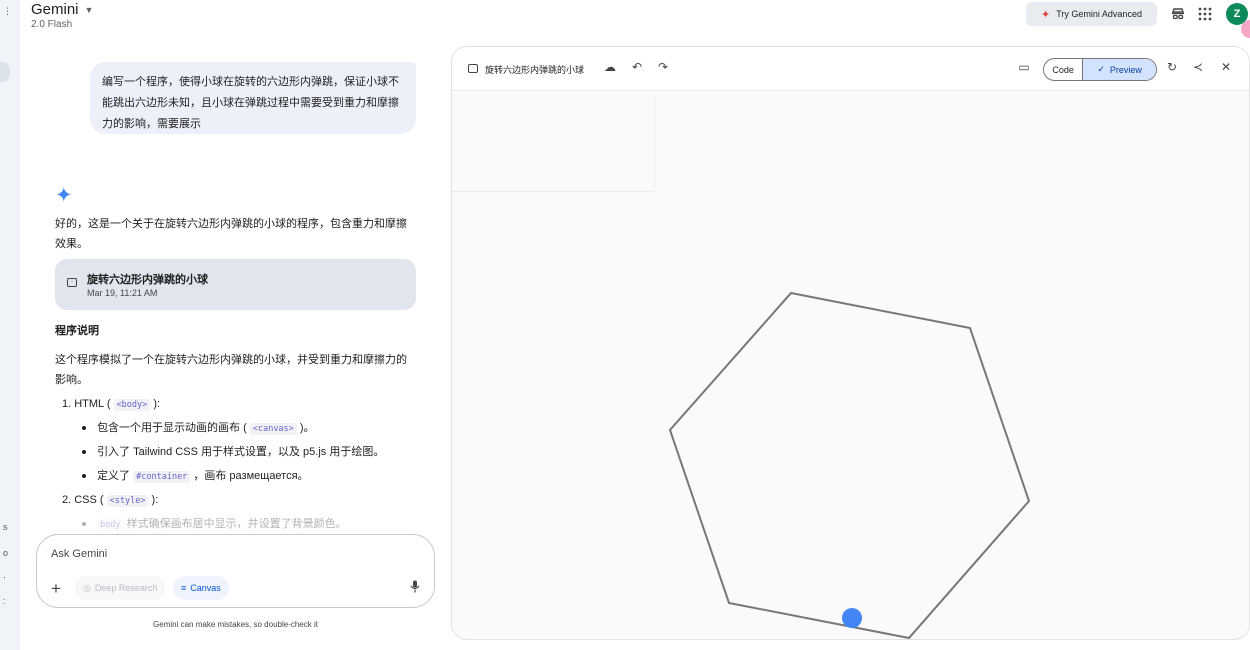  Describe the element at coordinates (1099, 14) in the screenshot. I see `try-advanced-label: Try Gemini Advanced` at that location.